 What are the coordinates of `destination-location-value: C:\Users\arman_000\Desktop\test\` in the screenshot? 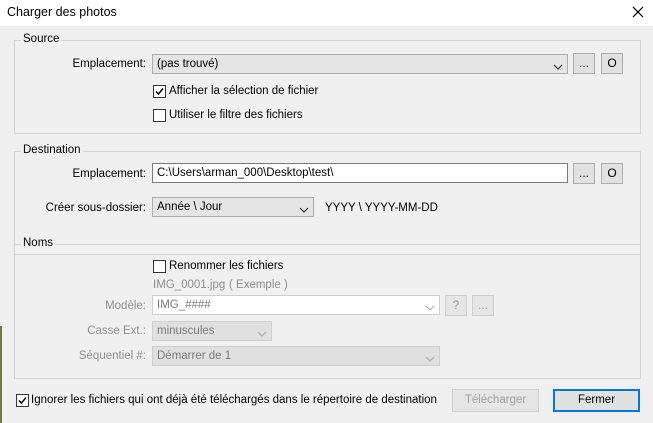 It's located at (245, 173).